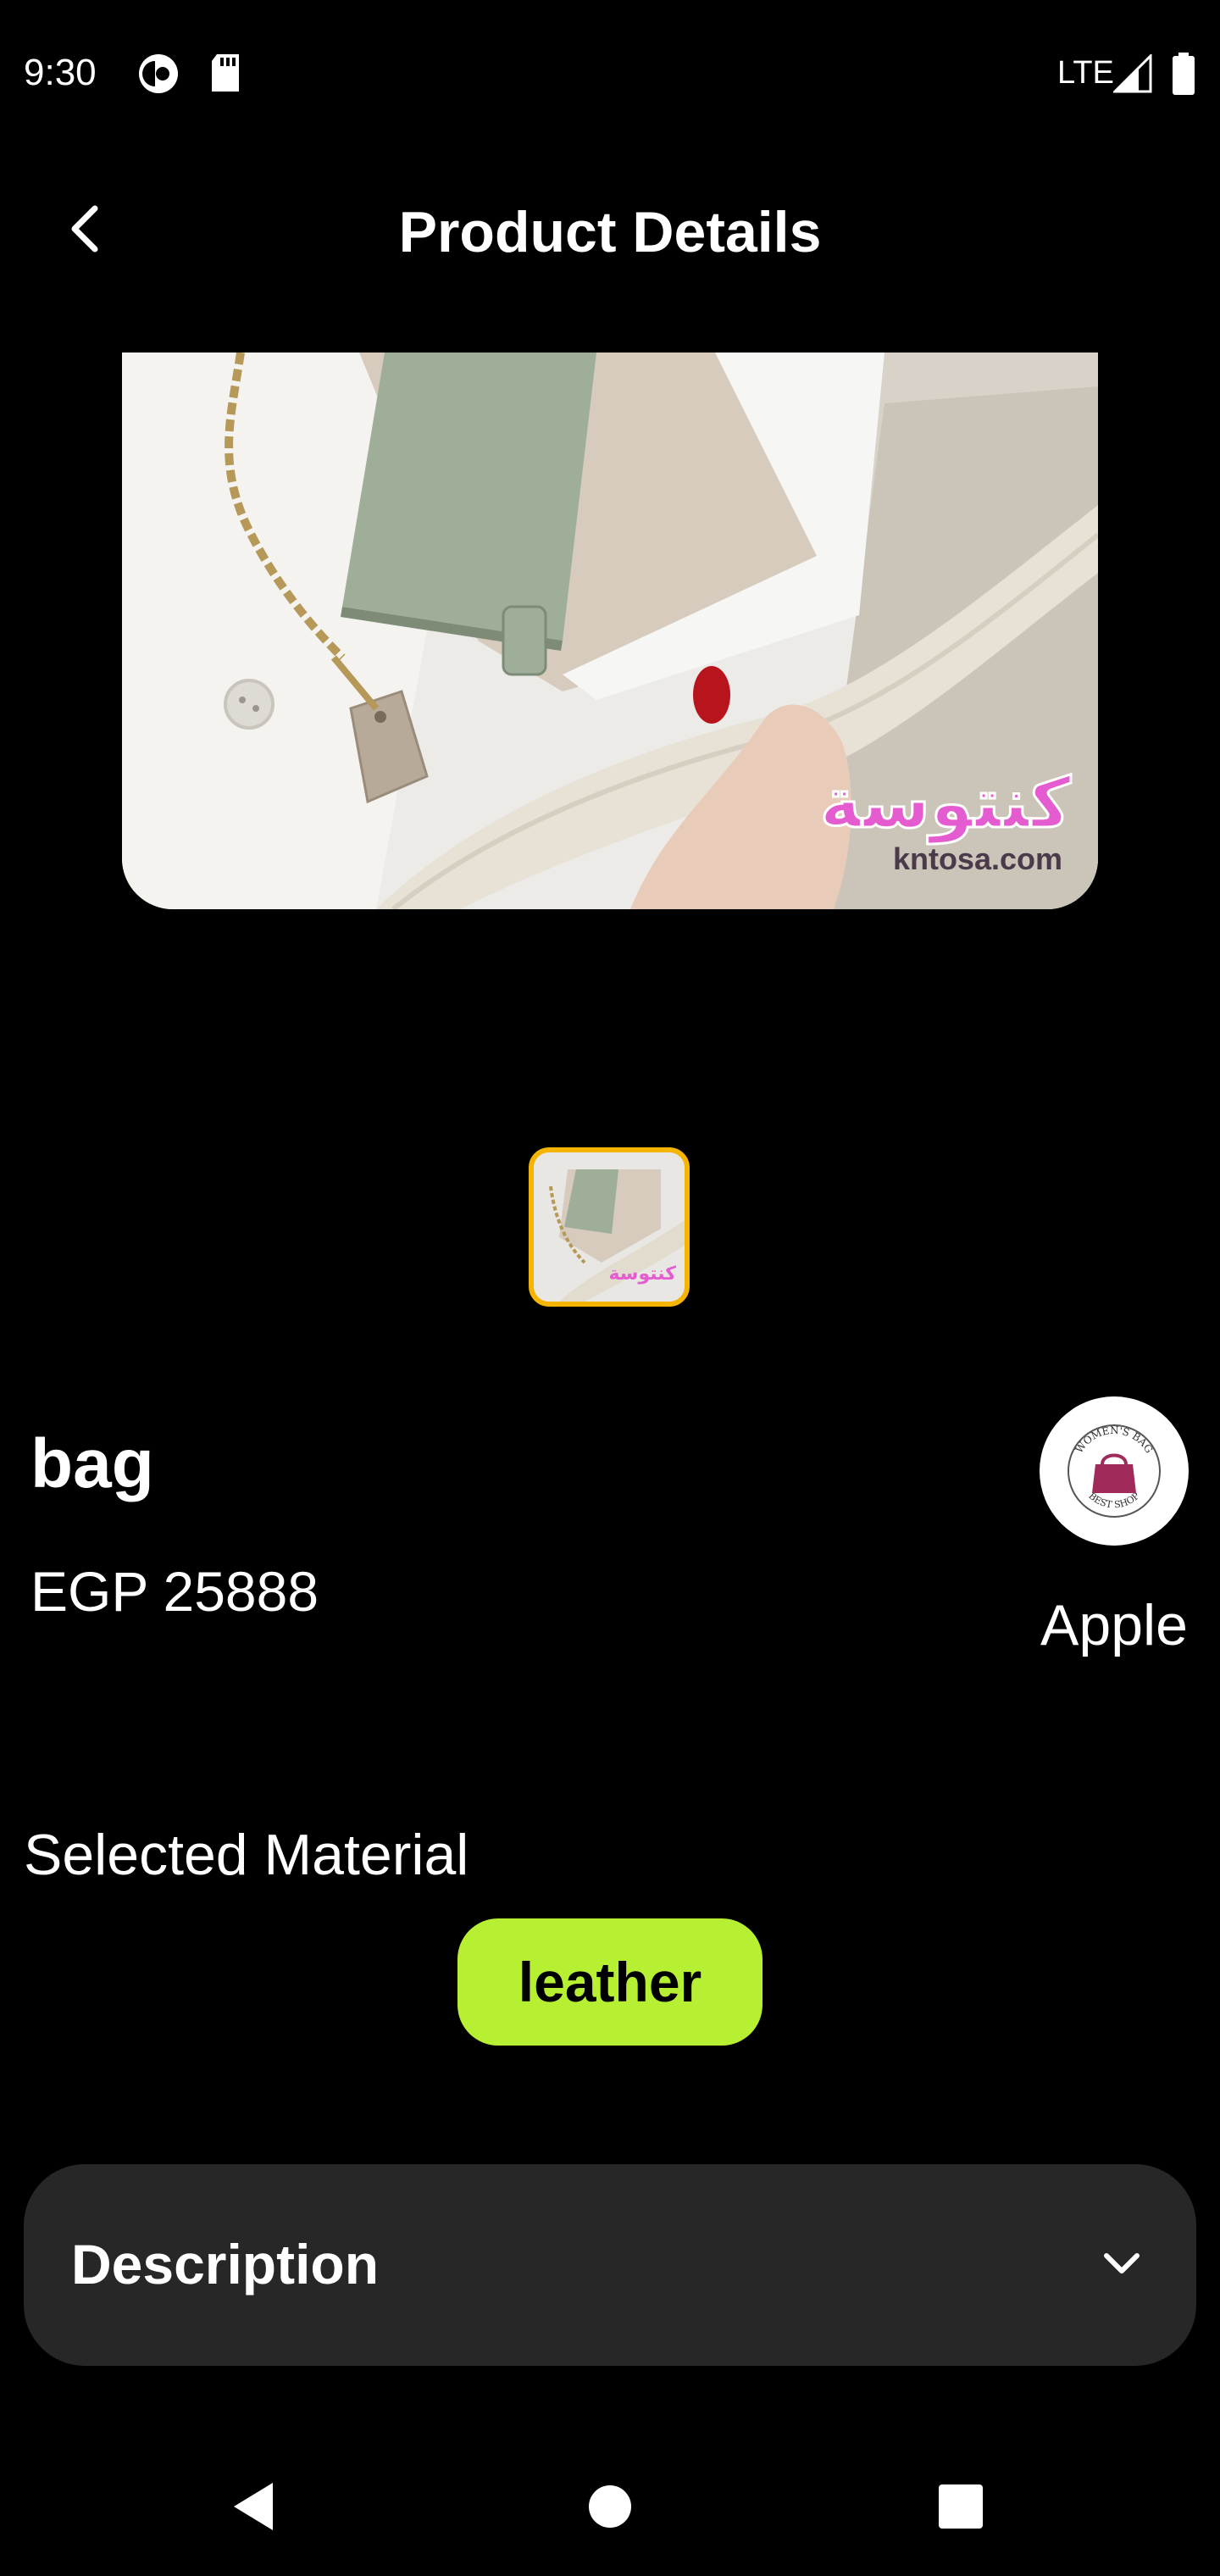 This screenshot has width=1220, height=2576. Describe the element at coordinates (92, 1463) in the screenshot. I see `product-name: bag` at that location.